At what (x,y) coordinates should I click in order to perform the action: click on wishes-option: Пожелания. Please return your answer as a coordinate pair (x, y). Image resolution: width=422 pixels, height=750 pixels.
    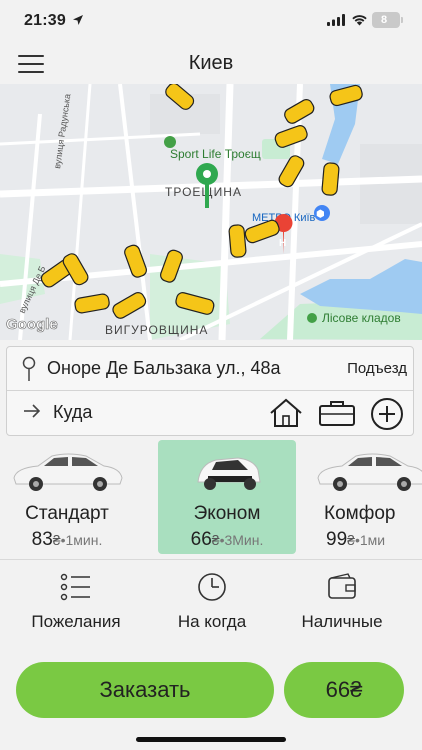
    Looking at the image, I should click on (76, 600).